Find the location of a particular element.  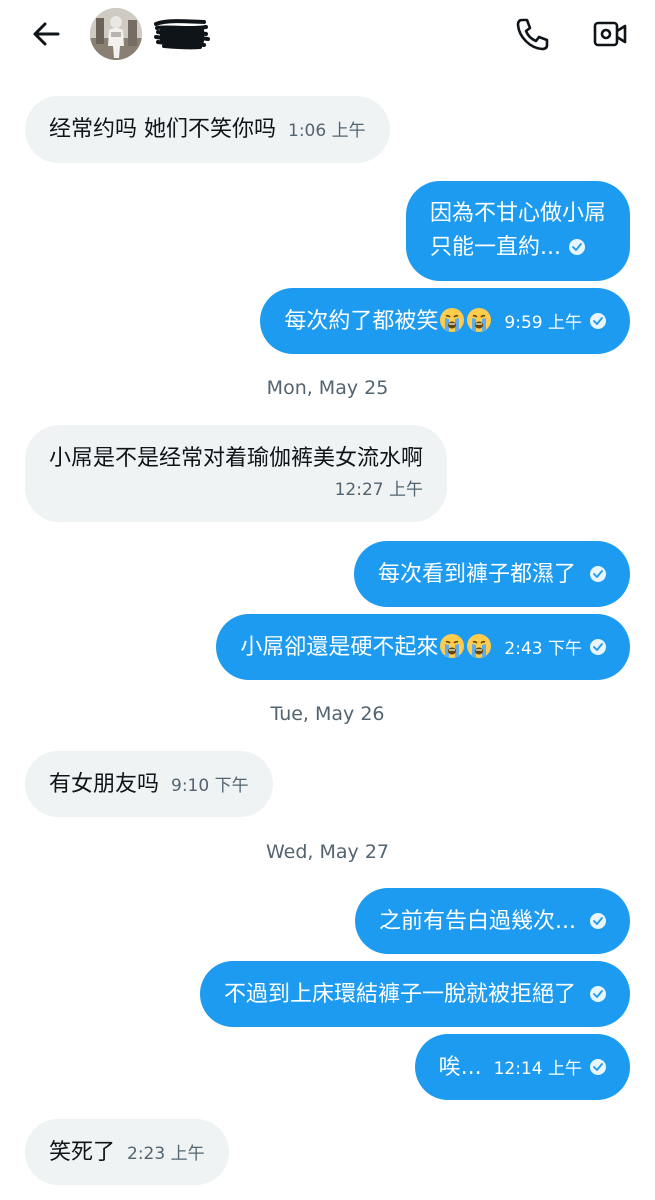

message-timestamp: 2:43 下午 is located at coordinates (543, 649).